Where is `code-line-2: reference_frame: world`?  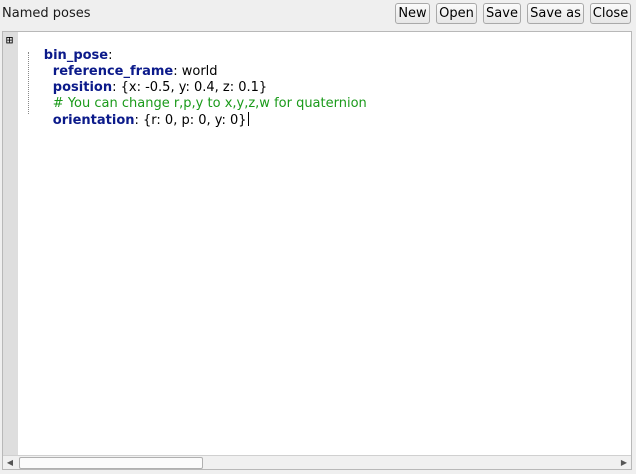 code-line-2: reference_frame: world is located at coordinates (123, 63).